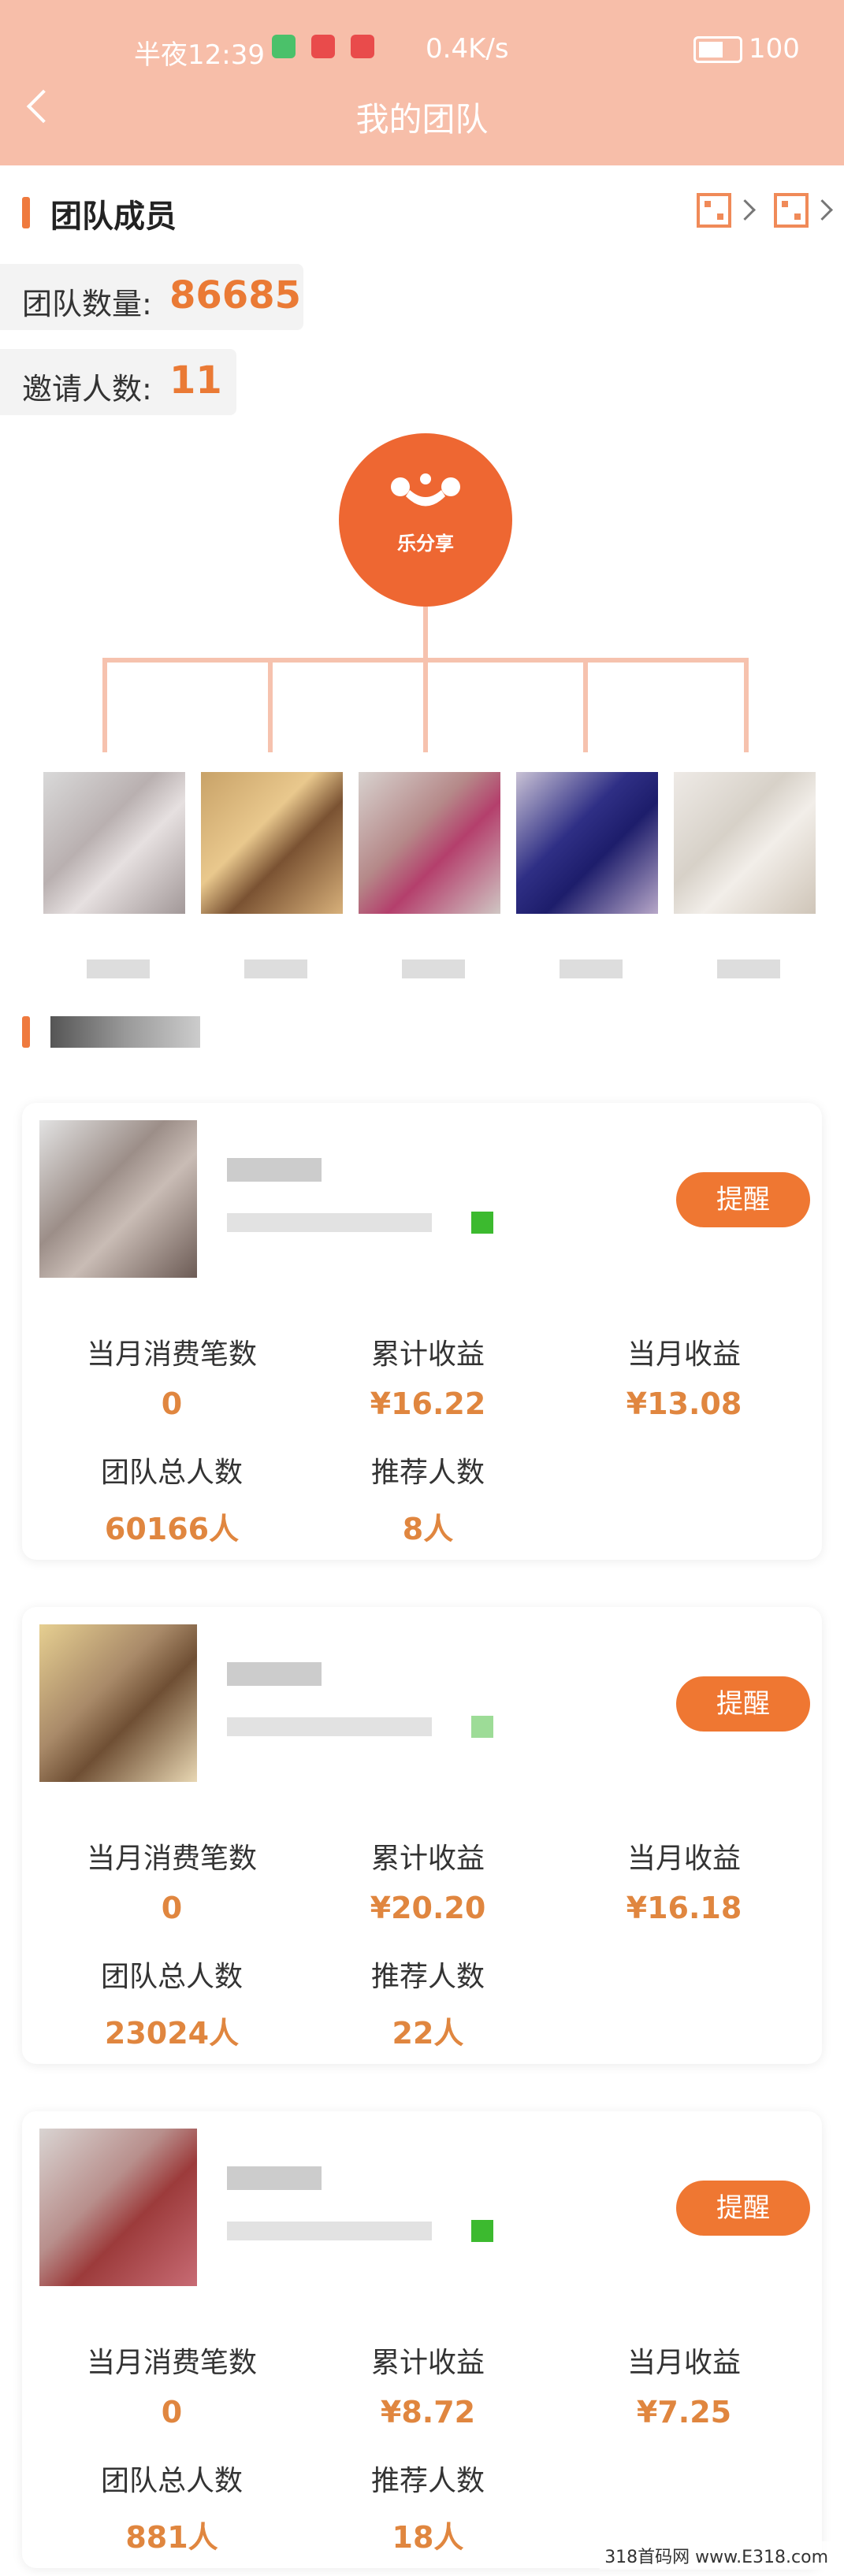  Describe the element at coordinates (172, 1529) in the screenshot. I see `stat-value: 60166人` at that location.